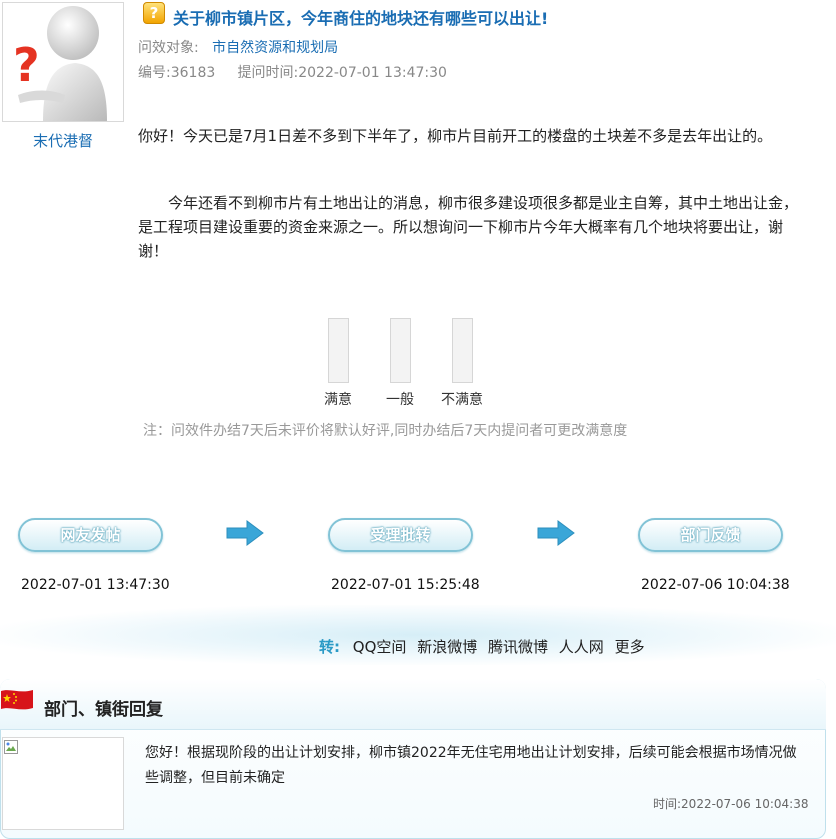  I want to click on share-tencent-weibo-link: 腾讯微博, so click(518, 647).